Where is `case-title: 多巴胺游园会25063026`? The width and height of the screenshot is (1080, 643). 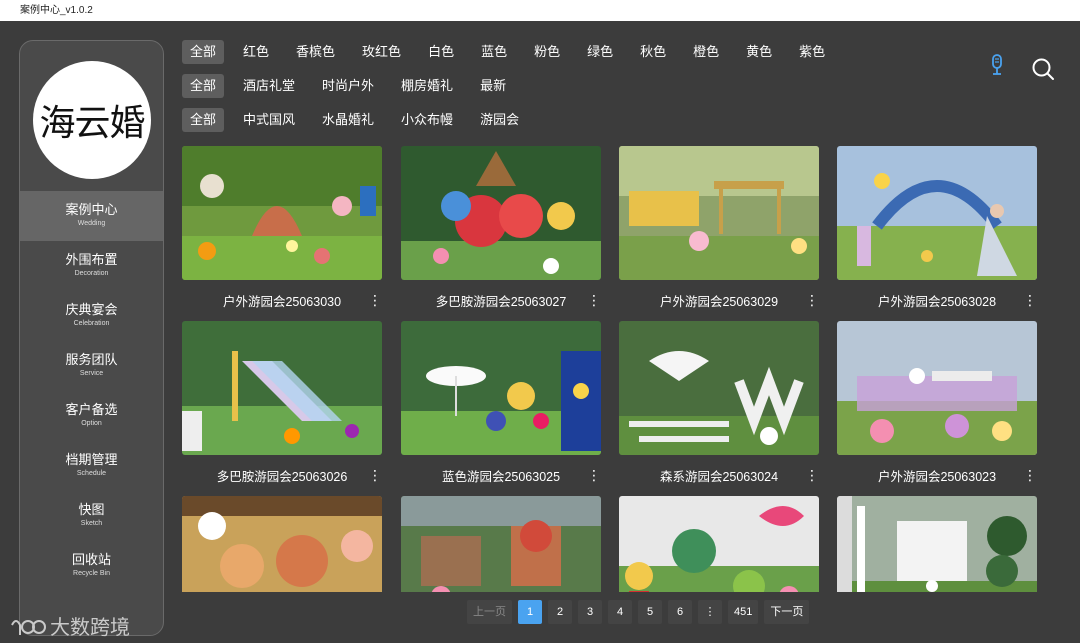
case-title: 多巴胺游园会25063026 is located at coordinates (282, 475).